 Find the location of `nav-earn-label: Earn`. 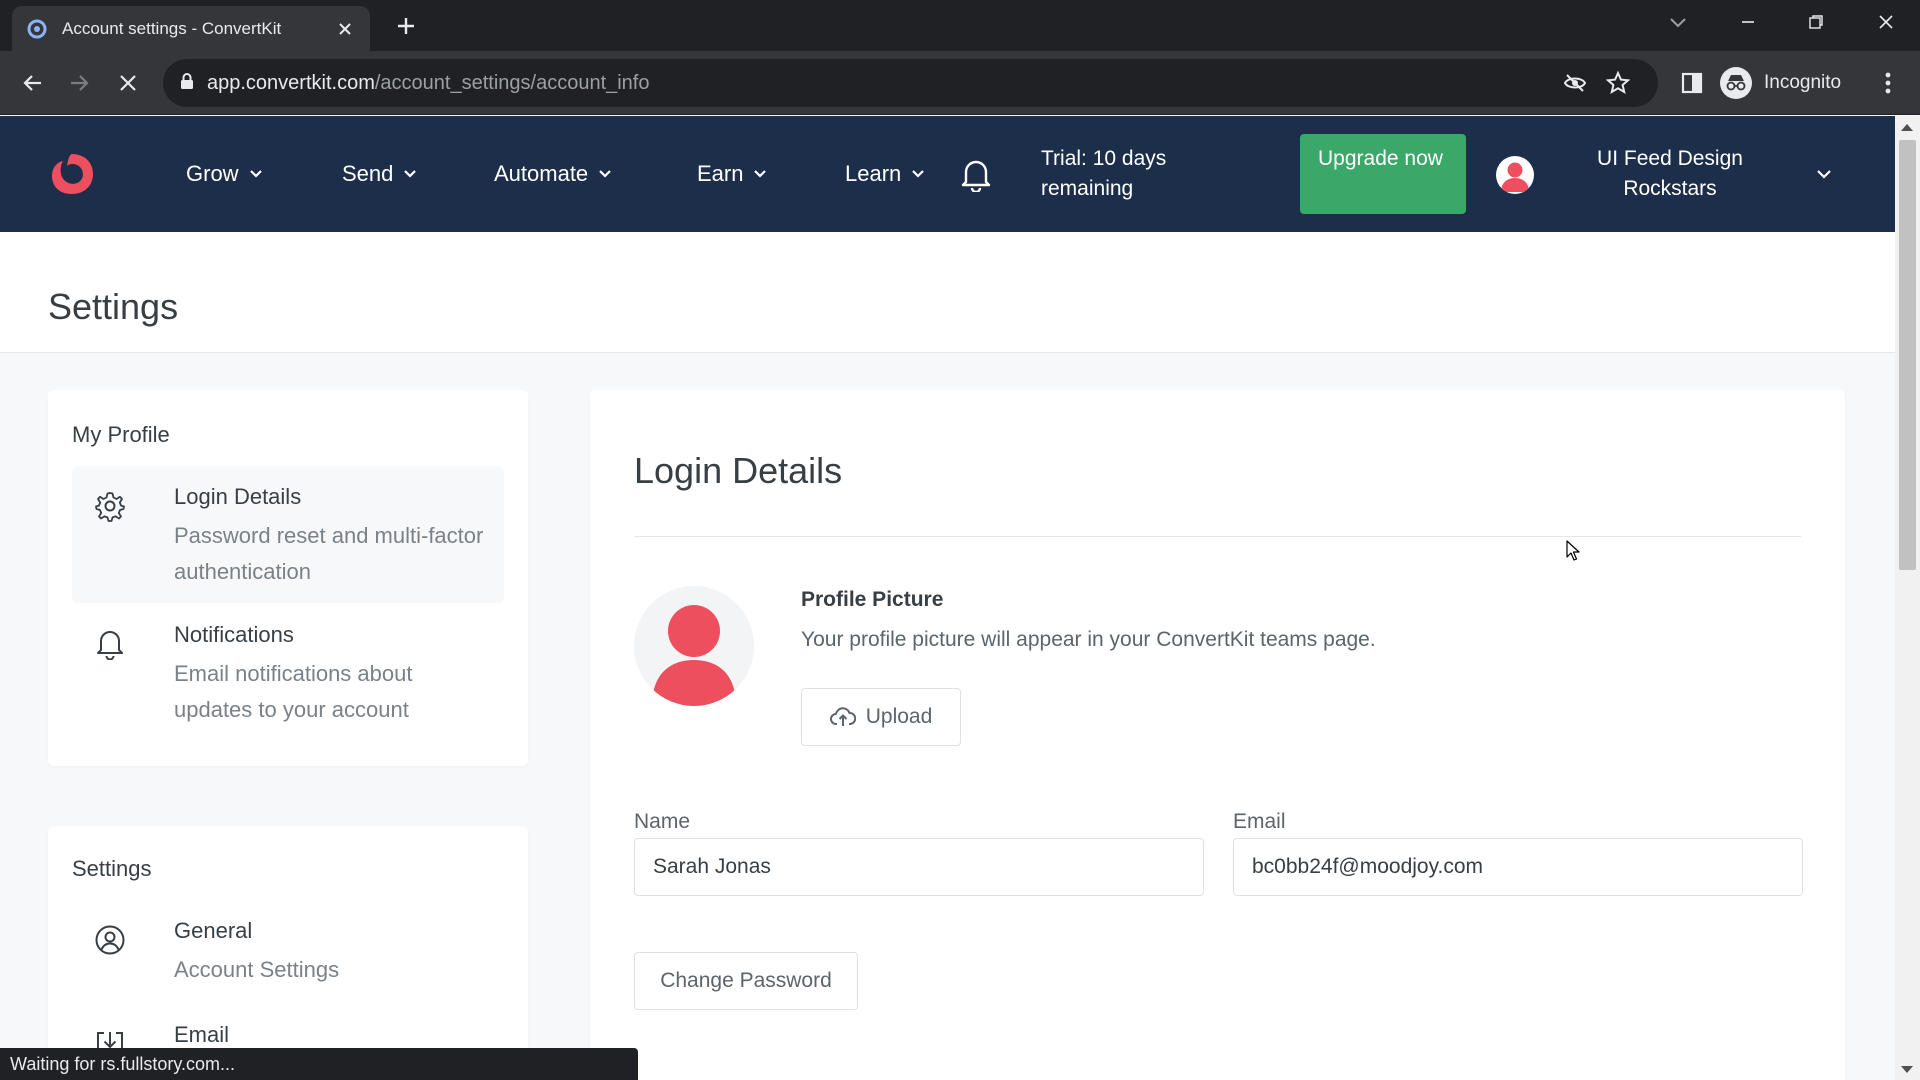

nav-earn-label: Earn is located at coordinates (720, 173).